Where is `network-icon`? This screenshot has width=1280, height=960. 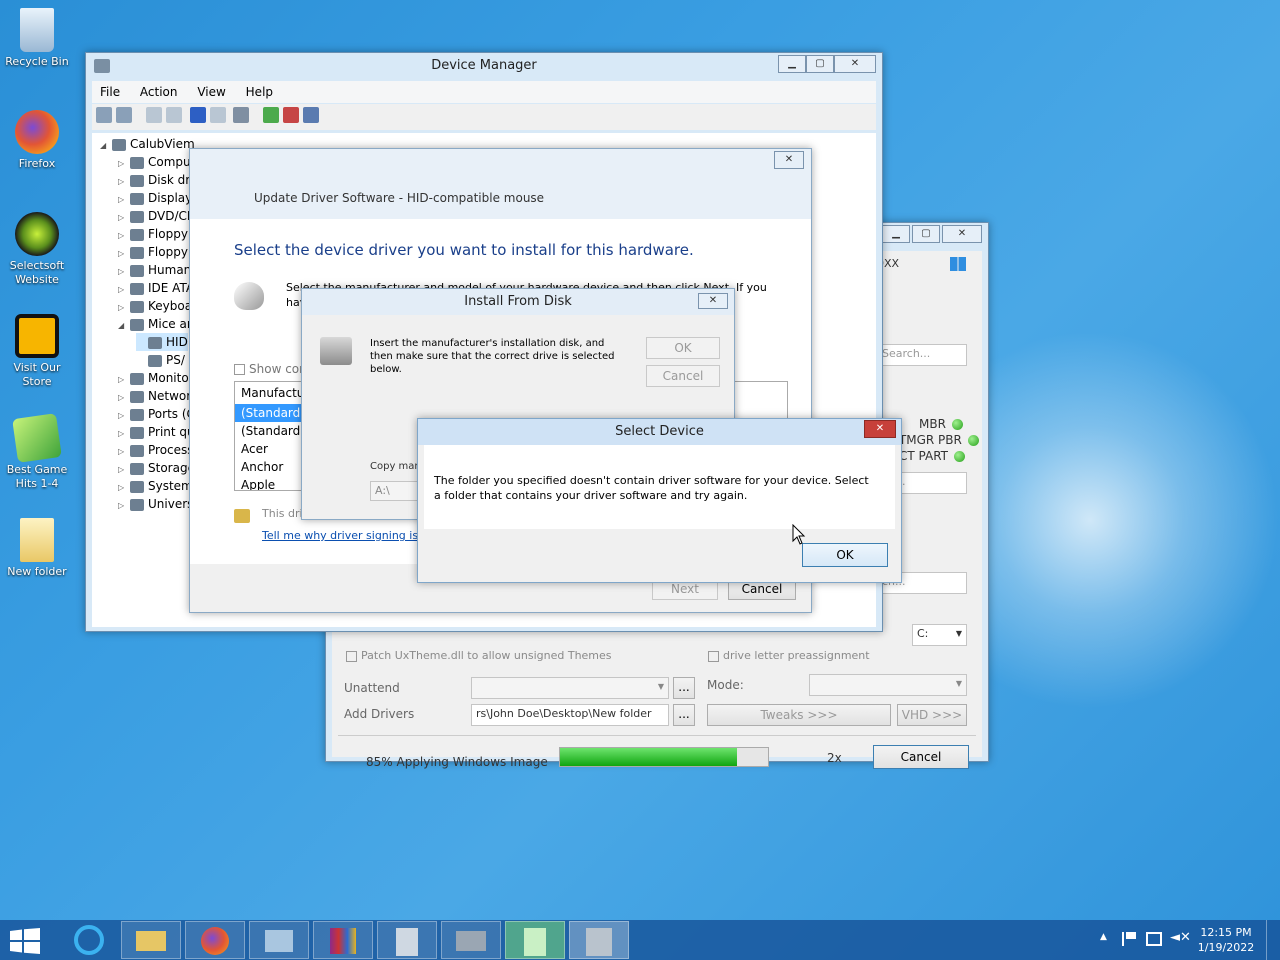
network-icon is located at coordinates (1154, 939).